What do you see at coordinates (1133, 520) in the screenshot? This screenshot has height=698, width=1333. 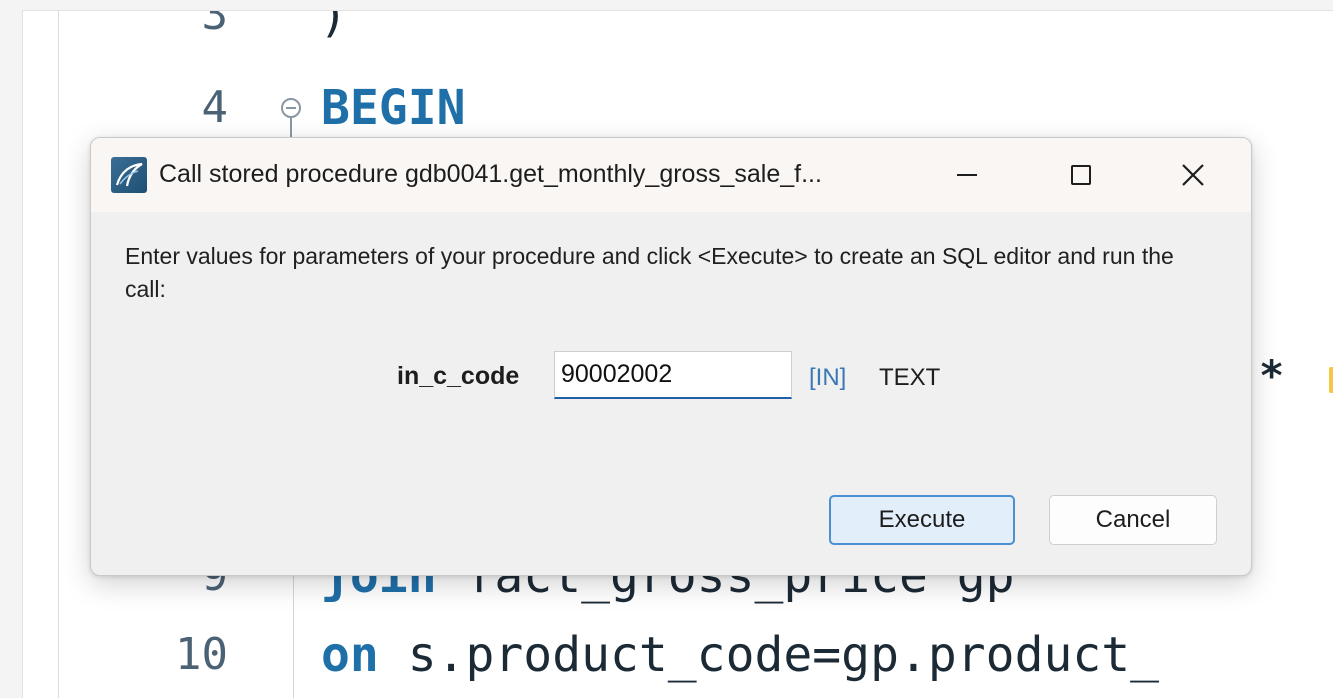 I see `cancel-button: Cancel` at bounding box center [1133, 520].